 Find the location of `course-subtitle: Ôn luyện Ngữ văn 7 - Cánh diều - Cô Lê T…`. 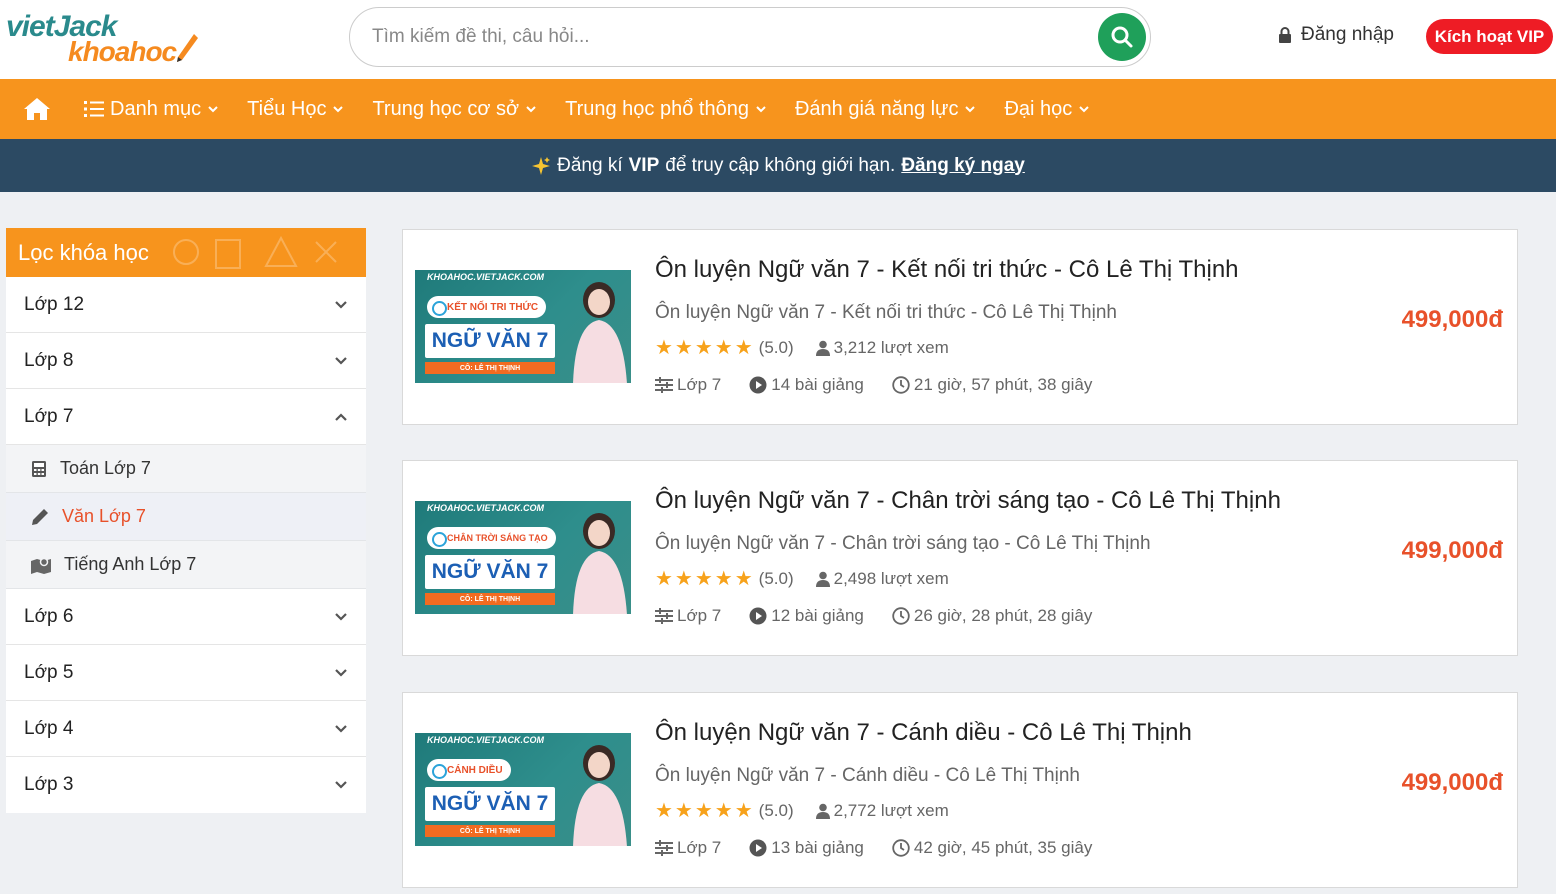

course-subtitle: Ôn luyện Ngữ văn 7 - Cánh diều - Cô Lê T… is located at coordinates (867, 775).